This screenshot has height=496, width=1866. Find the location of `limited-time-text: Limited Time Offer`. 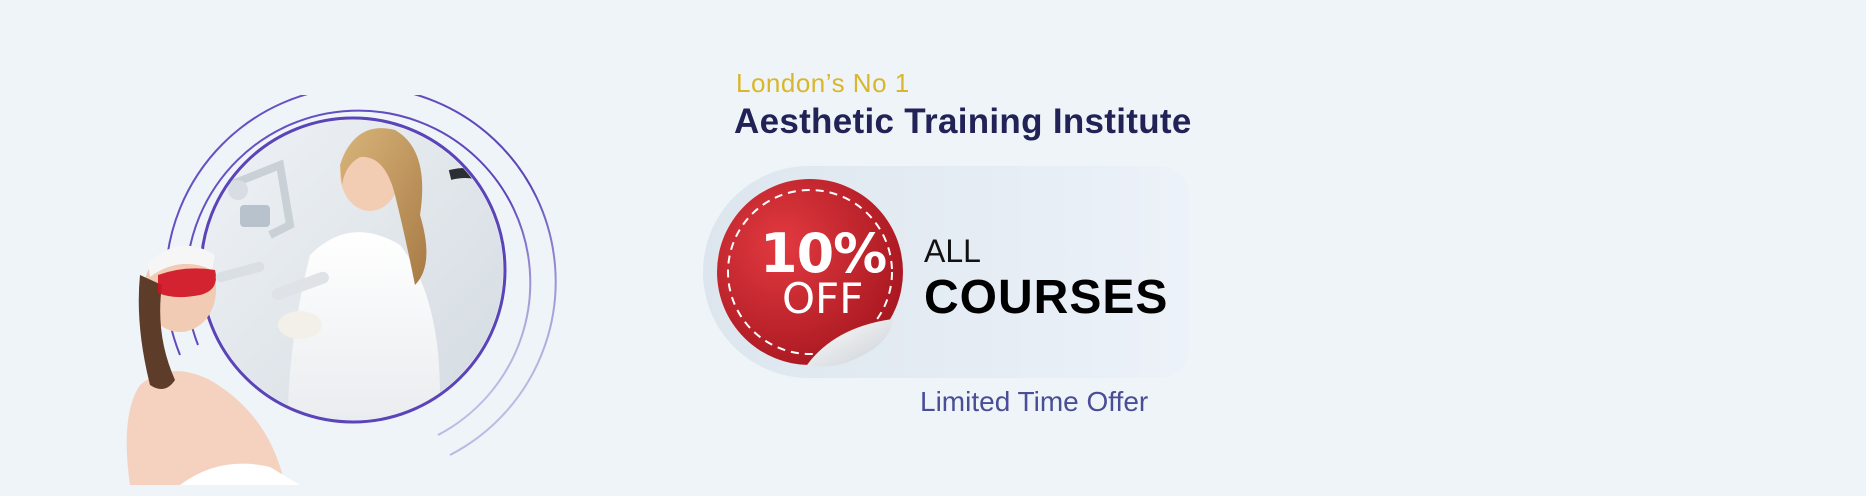

limited-time-text: Limited Time Offer is located at coordinates (1034, 401).